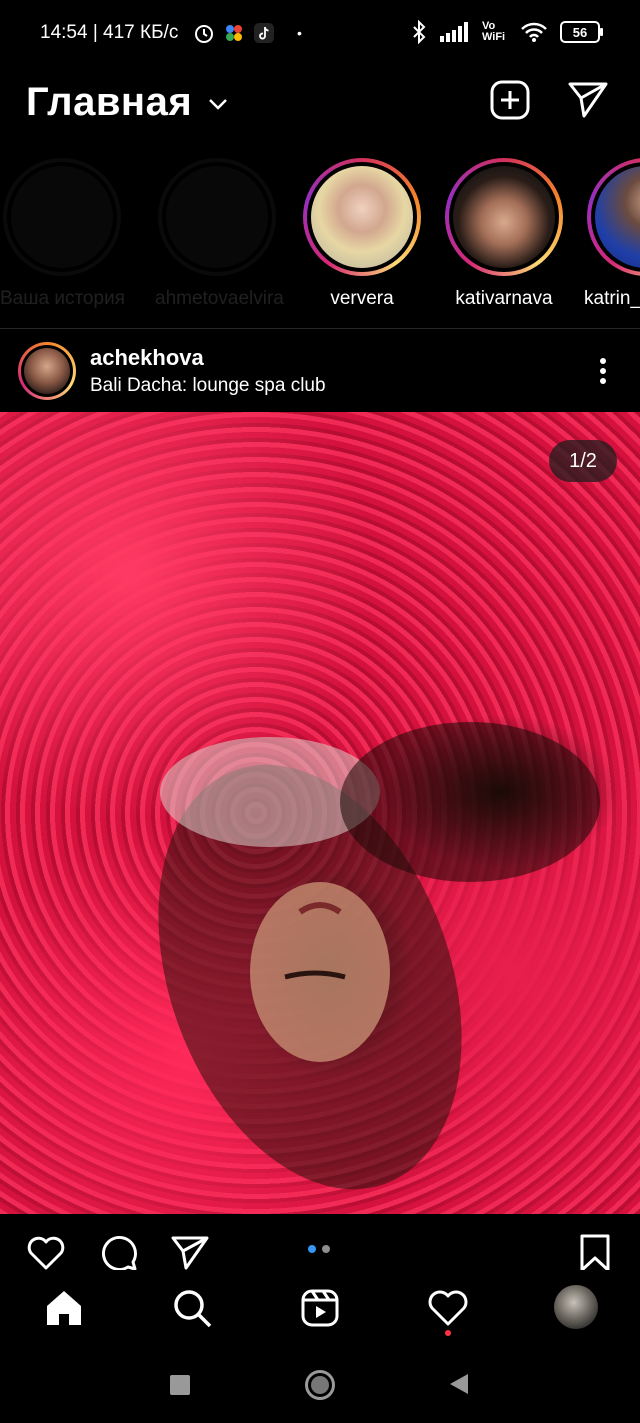 The width and height of the screenshot is (640, 1423). I want to click on story-your-story: Ваша история, so click(62, 234).